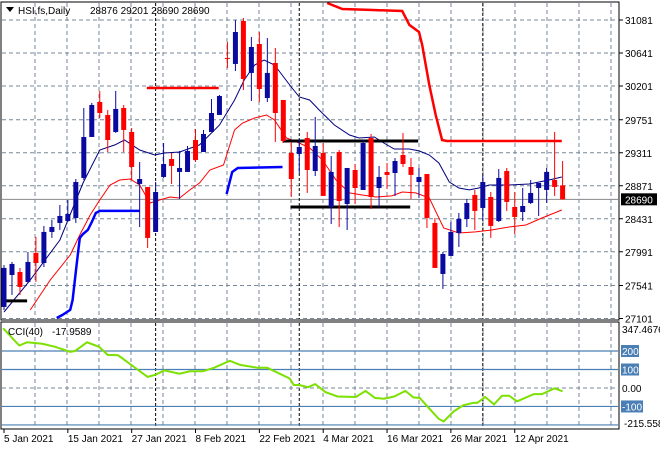 This screenshot has height=455, width=660. What do you see at coordinates (159, 439) in the screenshot?
I see `date-tick-label: 27 Jan 2021` at bounding box center [159, 439].